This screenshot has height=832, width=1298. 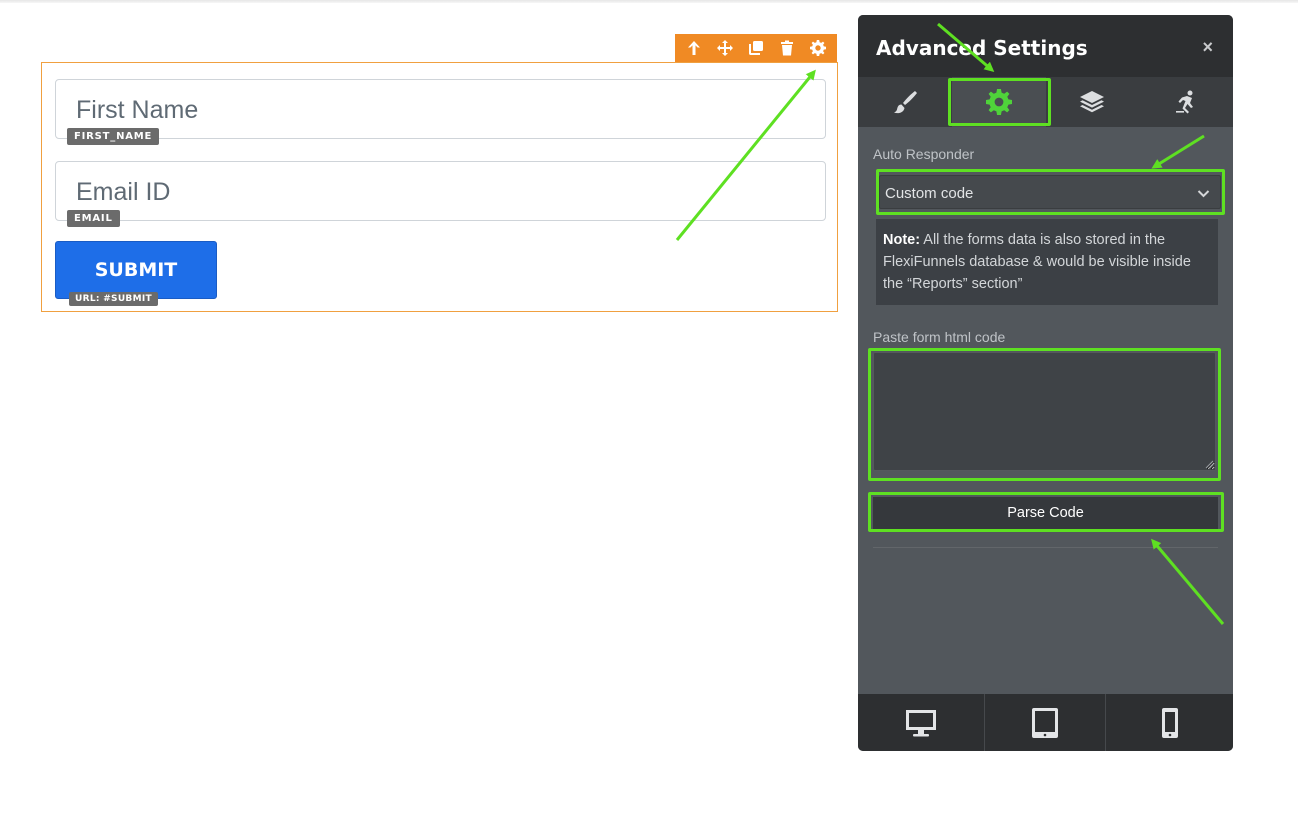 I want to click on paste-html-textarea, so click(x=1044, y=411).